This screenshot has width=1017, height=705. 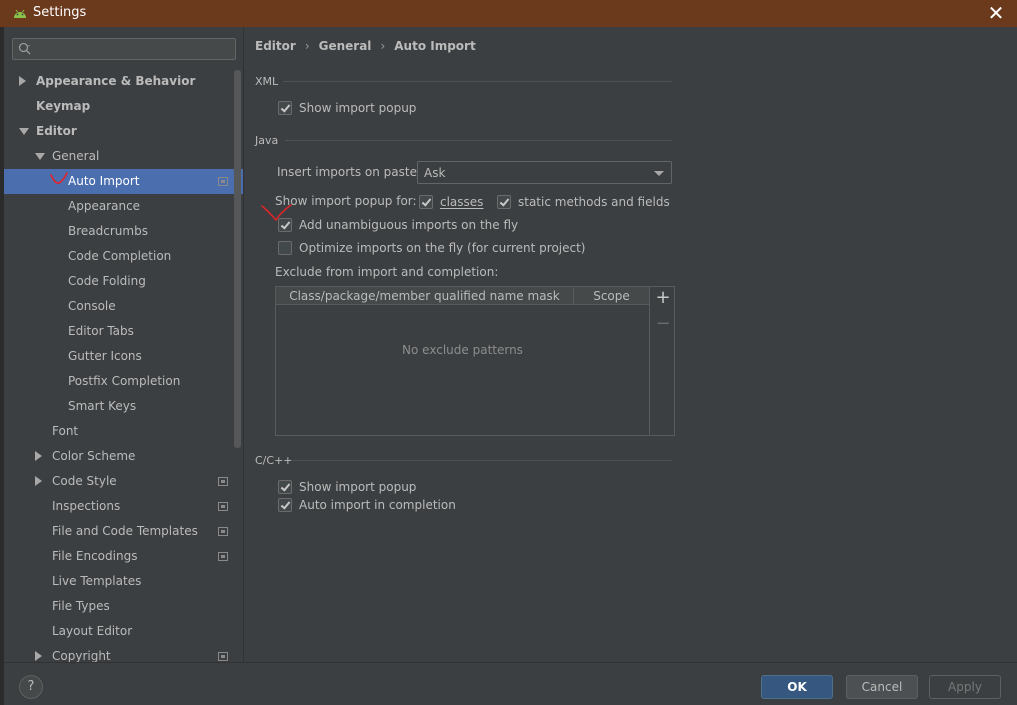 I want to click on sidebar-item-gutter-icons: Gutter Icons, so click(x=123, y=356).